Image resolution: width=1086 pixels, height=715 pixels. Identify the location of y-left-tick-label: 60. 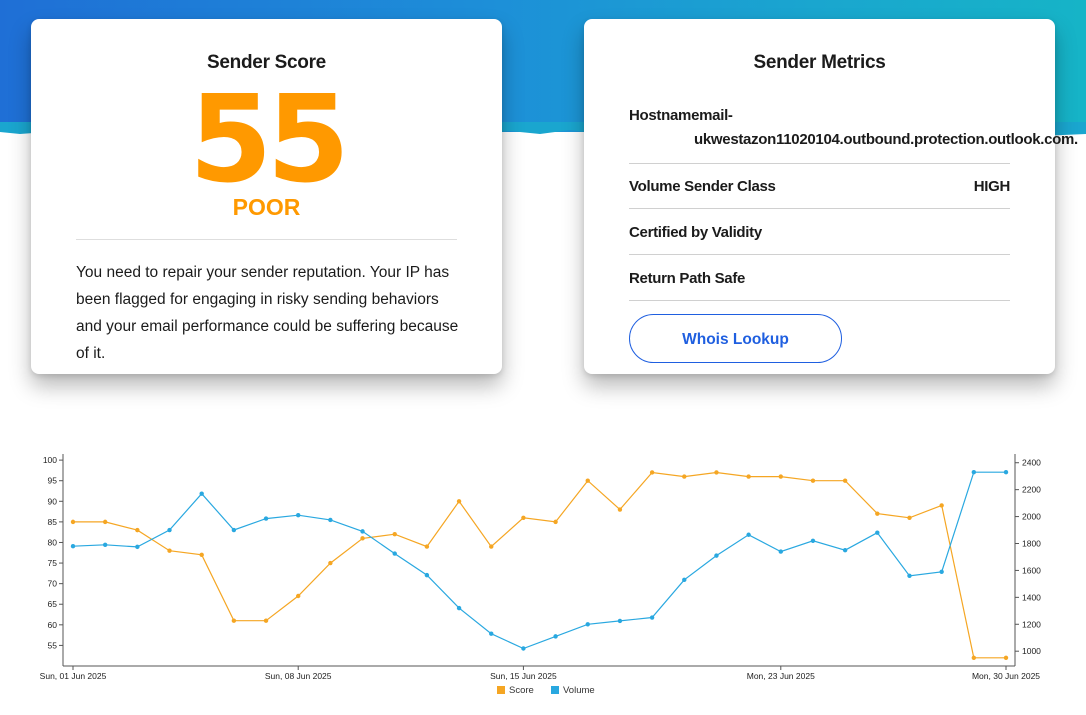
(53, 625).